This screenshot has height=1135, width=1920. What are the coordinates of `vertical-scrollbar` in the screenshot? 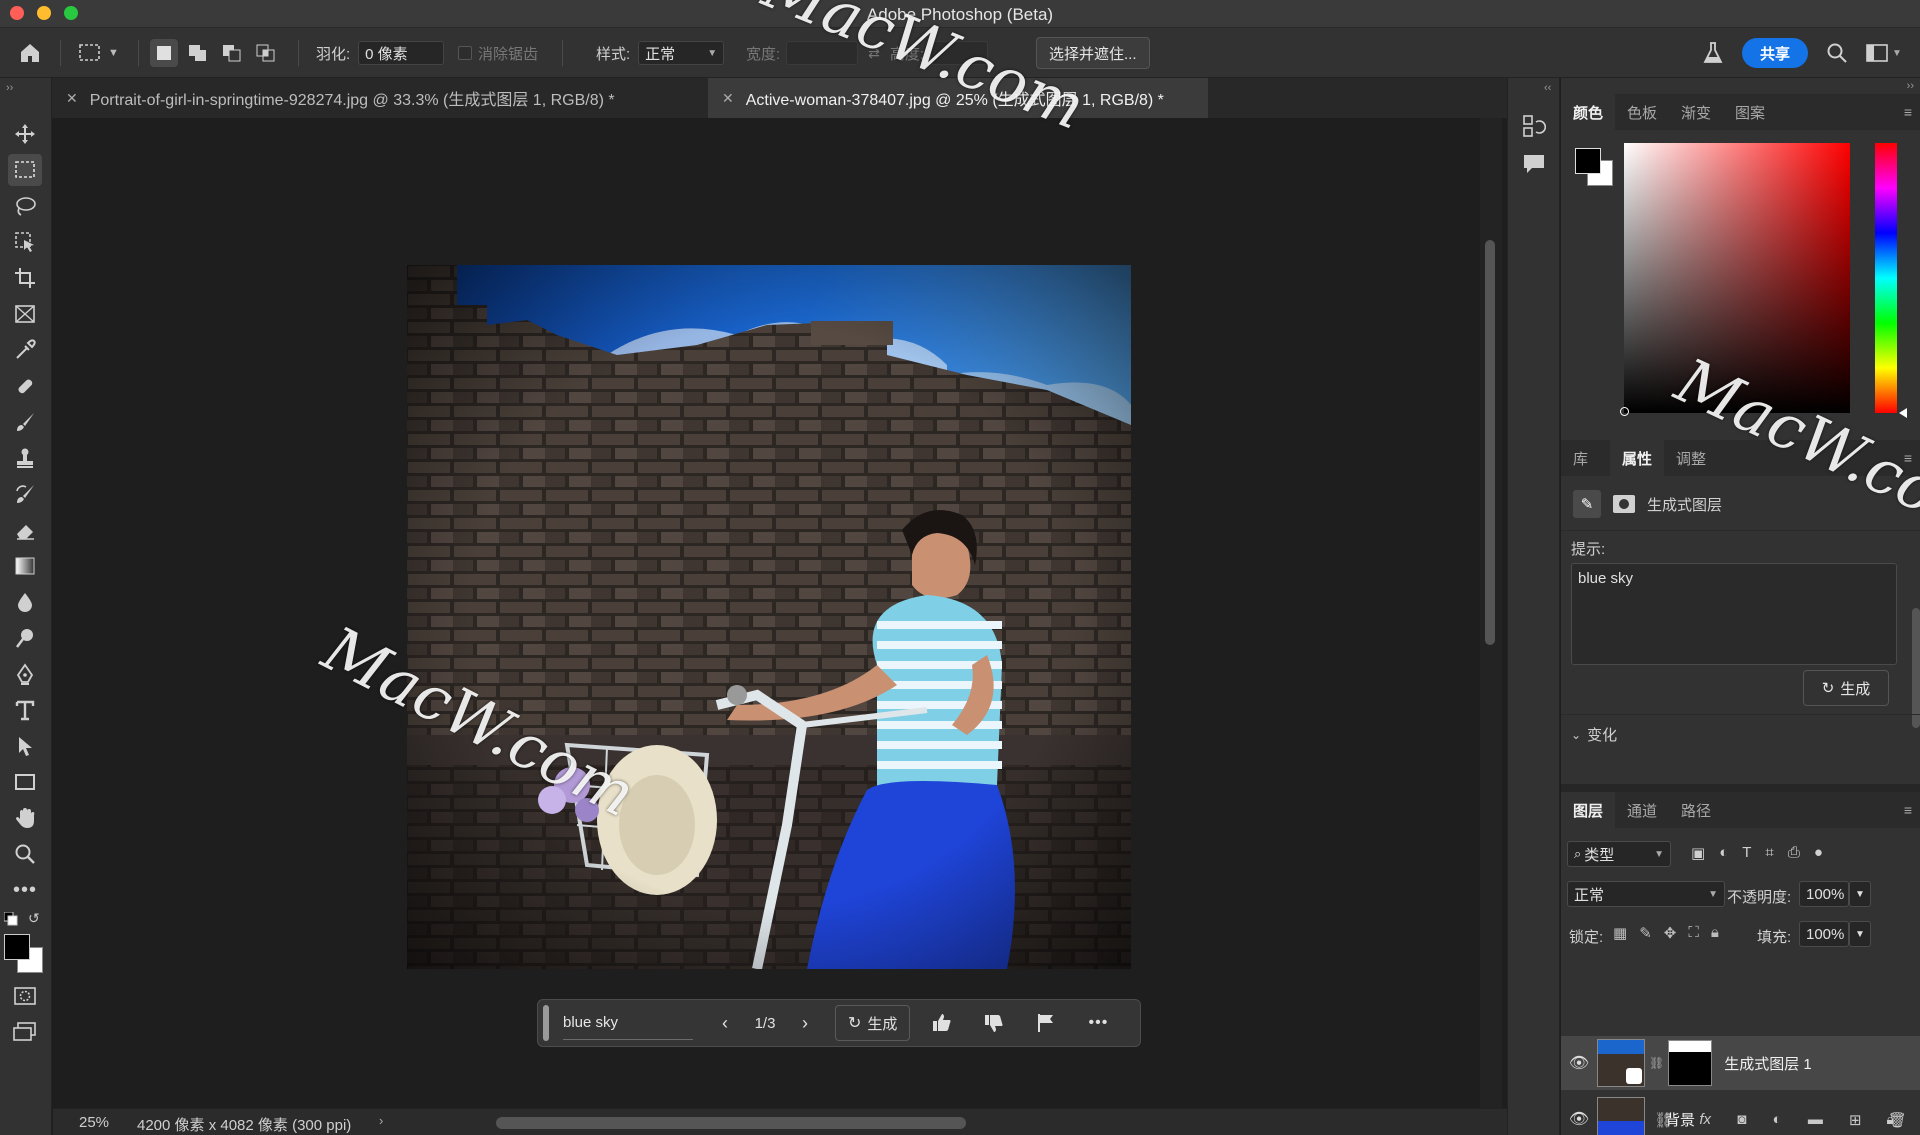 It's located at (1490, 442).